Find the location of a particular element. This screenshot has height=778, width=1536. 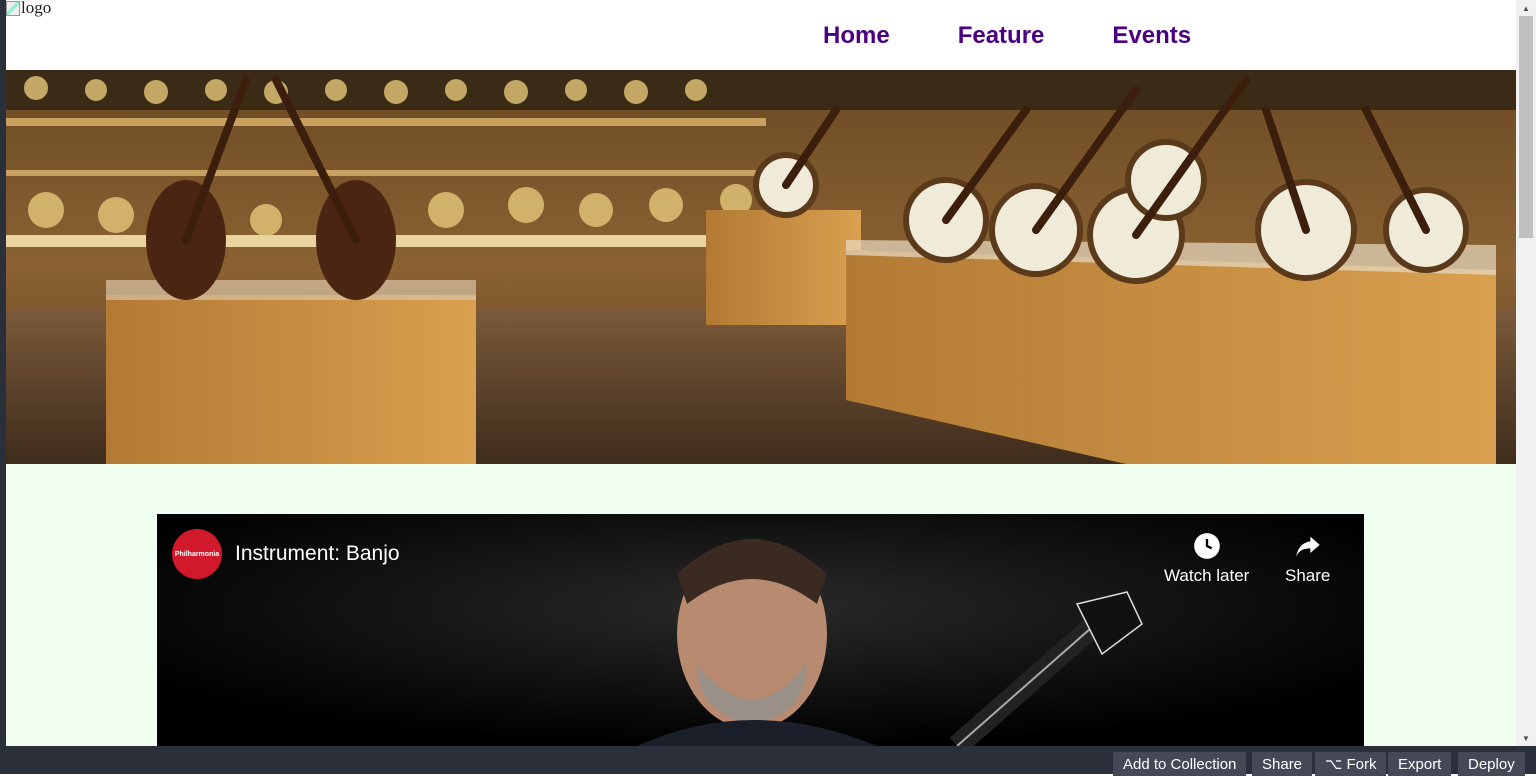

share-video-button: Share is located at coordinates (1307, 559).